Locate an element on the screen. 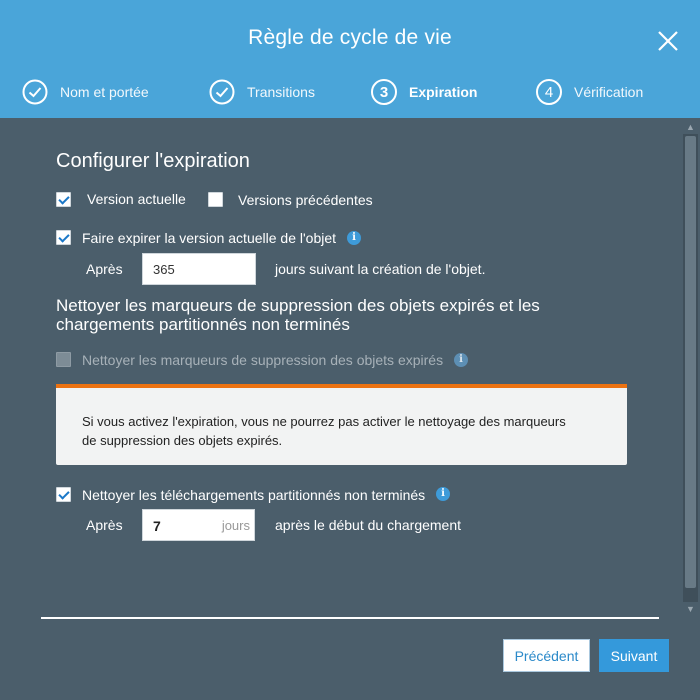 The height and width of the screenshot is (700, 700). previous-versions-label: Versions précédentes is located at coordinates (305, 200).